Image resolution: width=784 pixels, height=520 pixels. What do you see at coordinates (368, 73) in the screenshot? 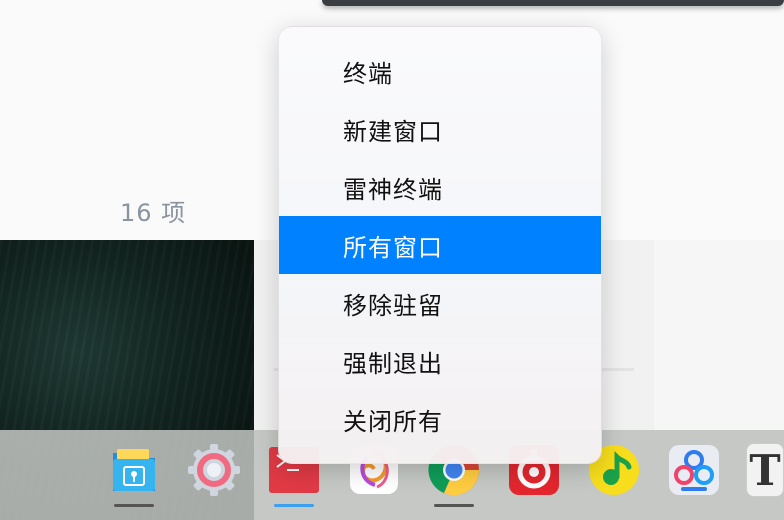
I see `menu-item-label: 终端` at bounding box center [368, 73].